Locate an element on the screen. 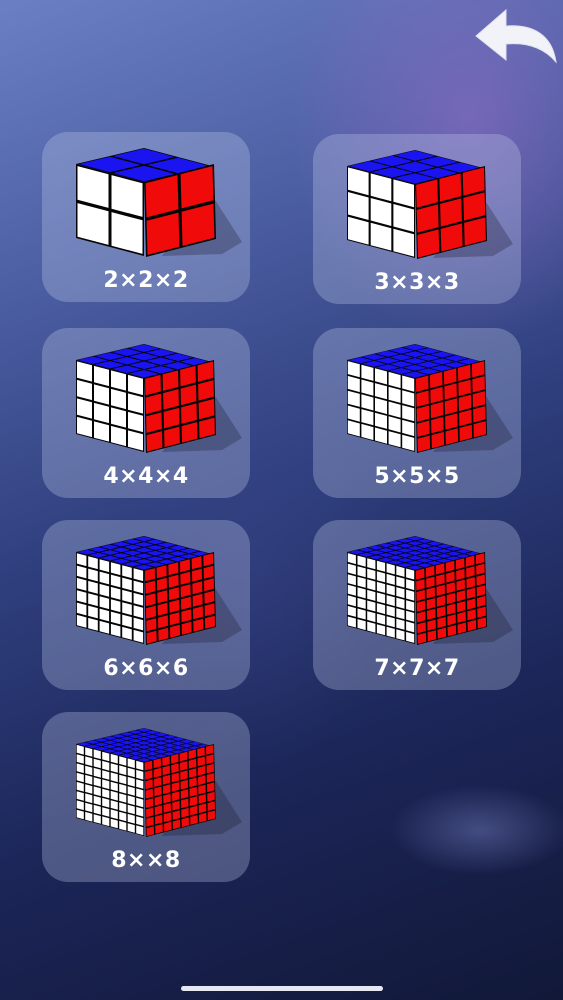 Image resolution: width=563 pixels, height=1000 pixels. level-label: 5×5×5 is located at coordinates (417, 476).